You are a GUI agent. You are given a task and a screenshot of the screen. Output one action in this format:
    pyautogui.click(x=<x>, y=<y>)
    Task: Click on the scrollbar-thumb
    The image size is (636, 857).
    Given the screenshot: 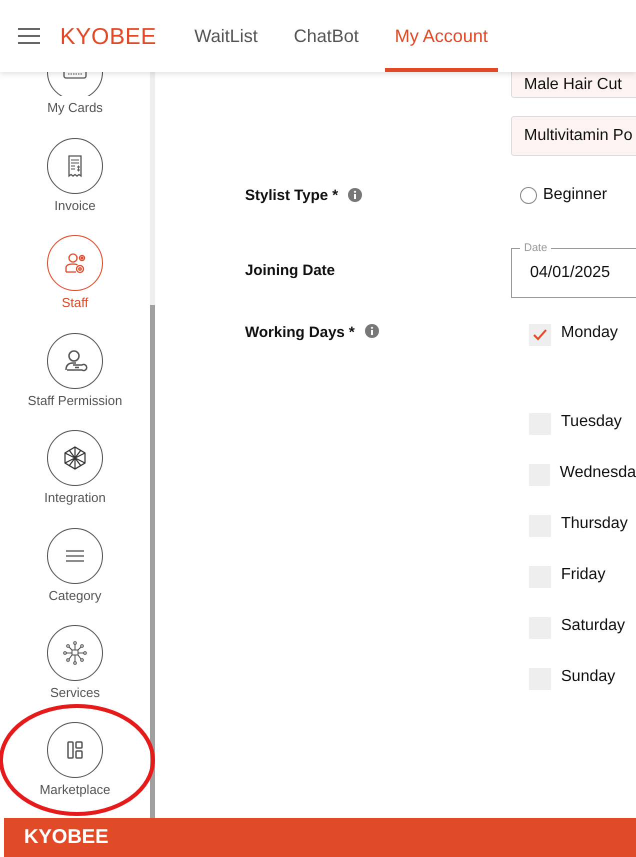 What is the action you would take?
    pyautogui.click(x=152, y=561)
    